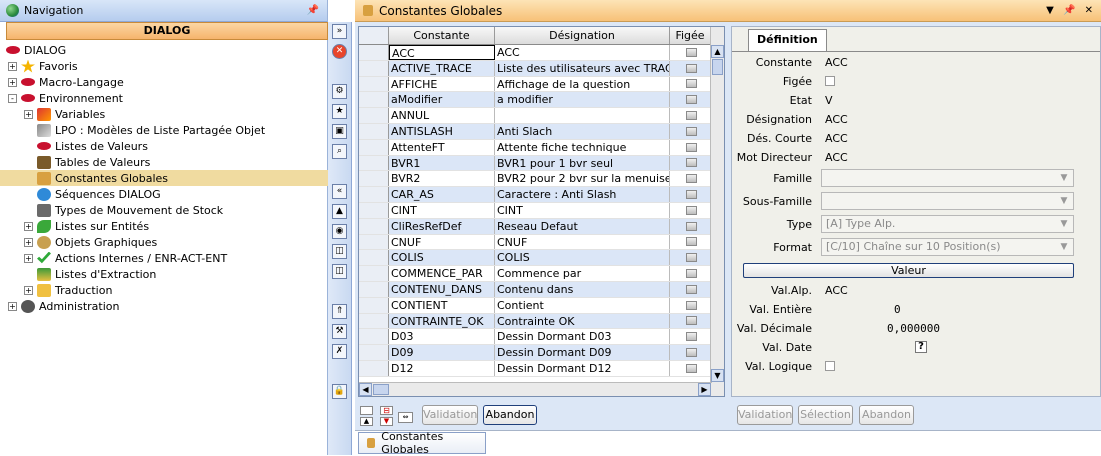  I want to click on up-arrow-icon: ▲, so click(339, 211).